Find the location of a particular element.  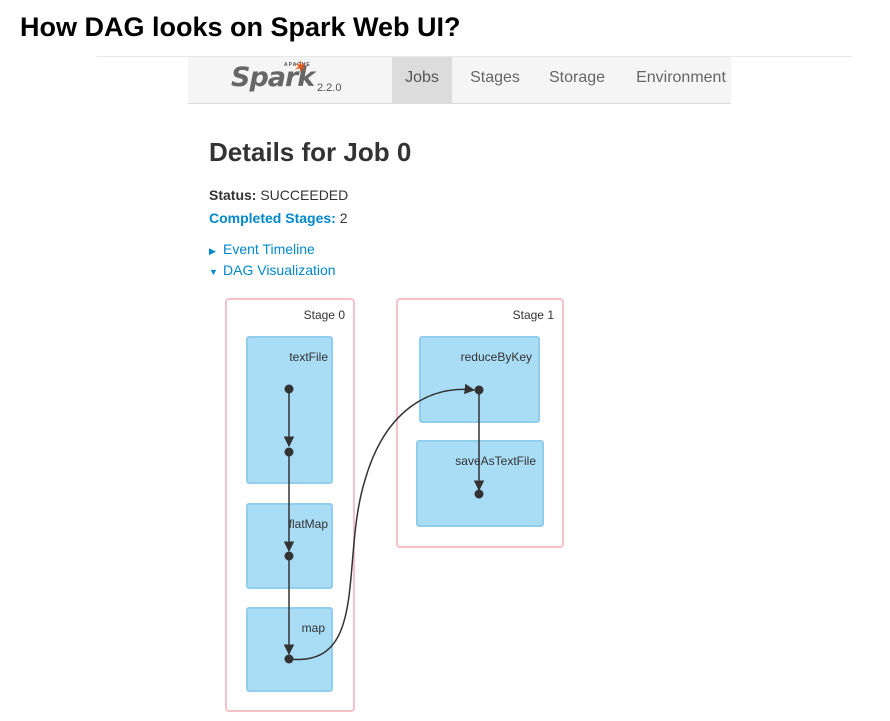

dag-edges is located at coordinates (384, 523).